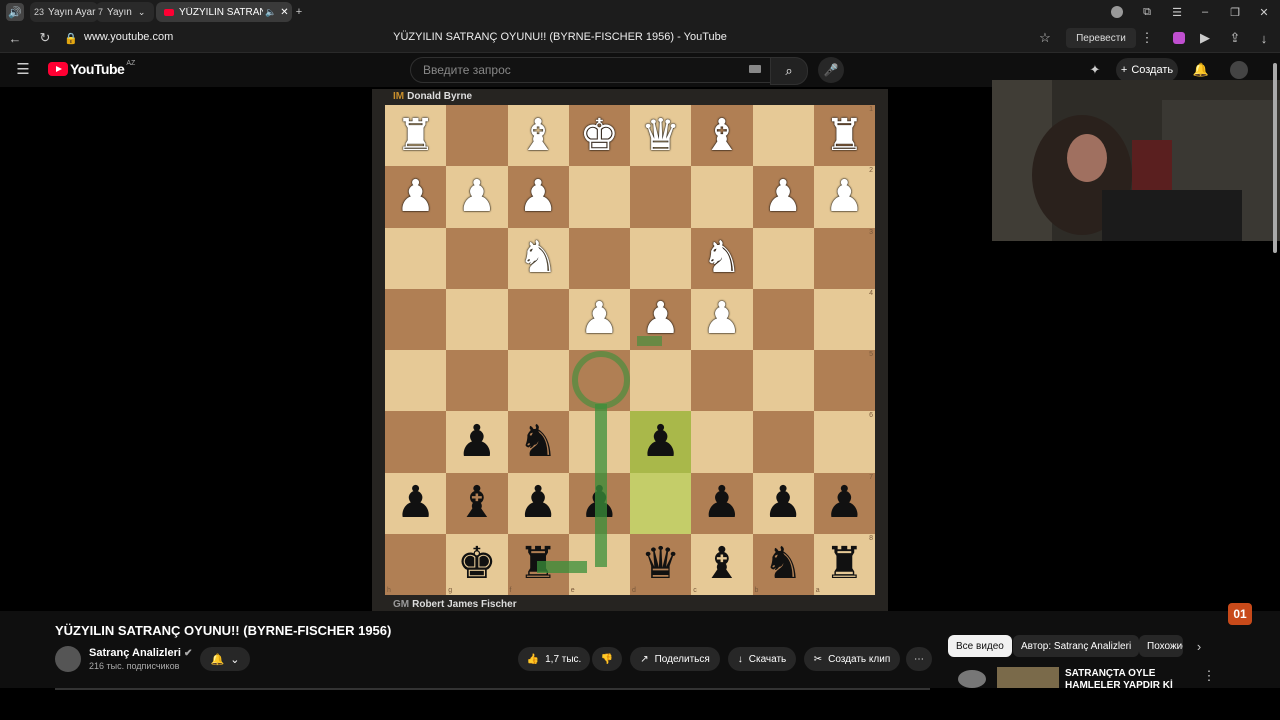  Describe the element at coordinates (1205, 12) in the screenshot. I see `minimize-icon: –` at that location.